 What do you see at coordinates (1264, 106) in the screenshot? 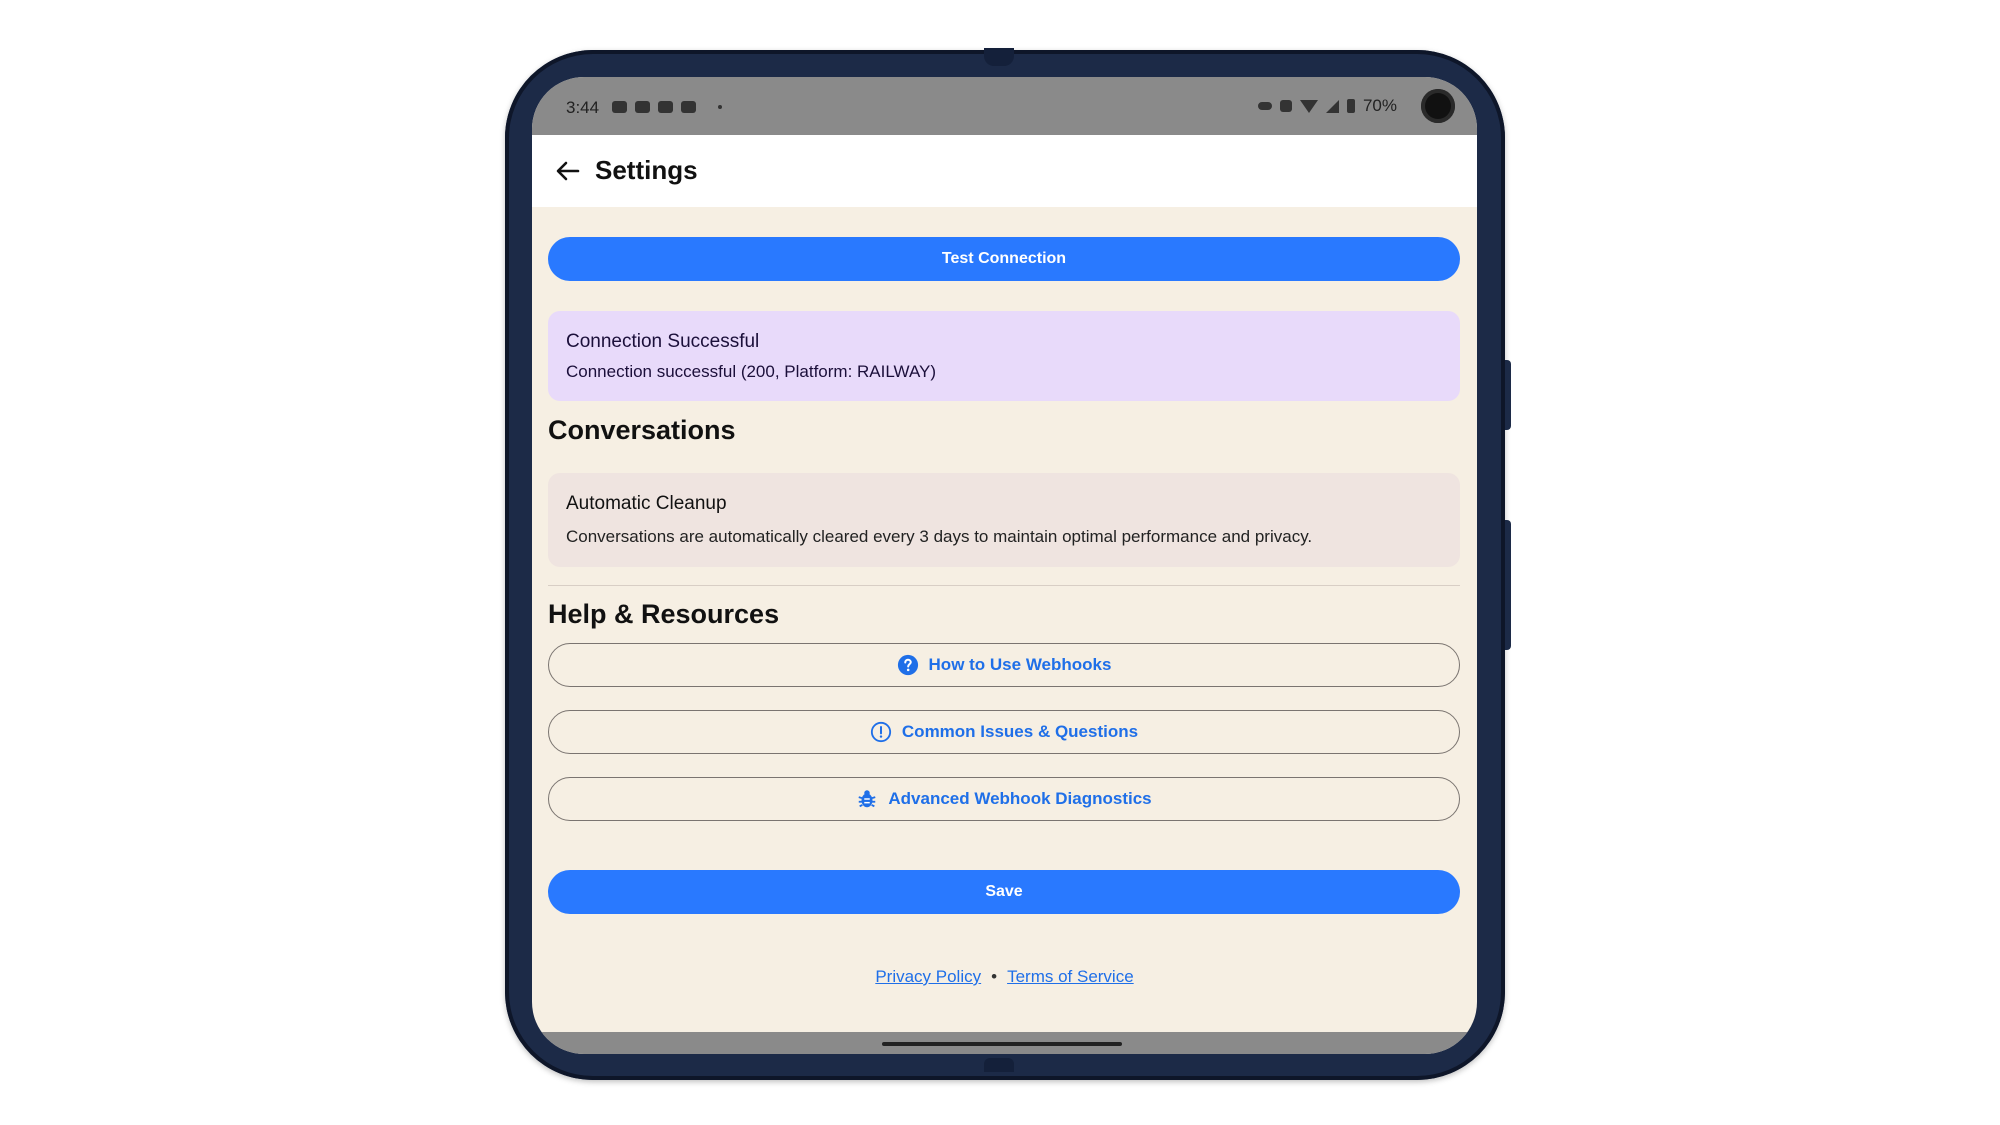
I see `link-icon` at bounding box center [1264, 106].